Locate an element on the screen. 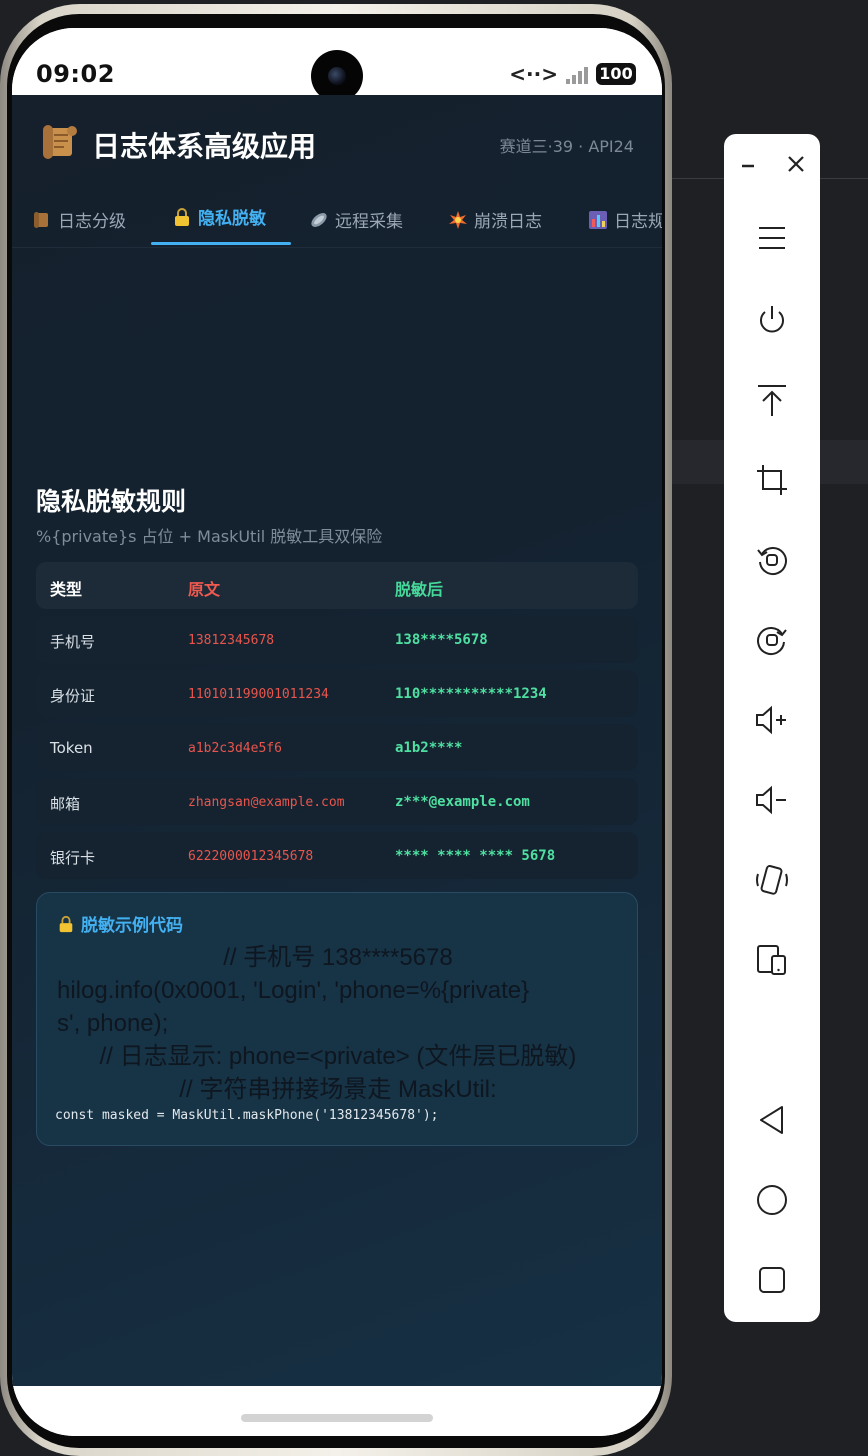 The height and width of the screenshot is (1456, 868). row-type: 身份证 is located at coordinates (73, 696).